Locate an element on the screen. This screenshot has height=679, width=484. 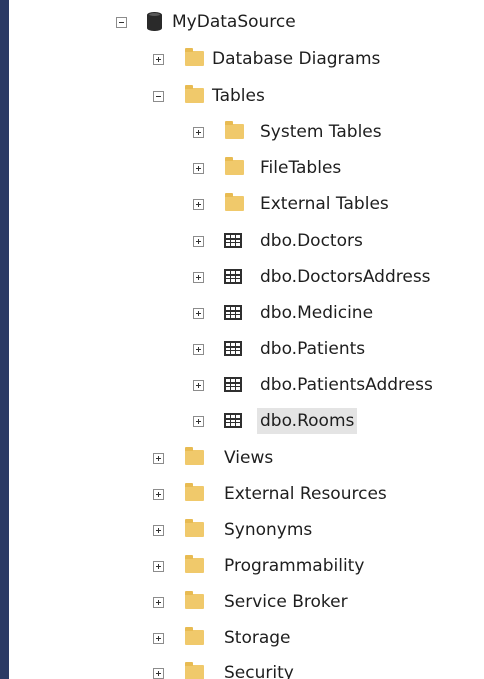
tree-node-database-diagrams: Database Diagrams is located at coordinates (242, 59).